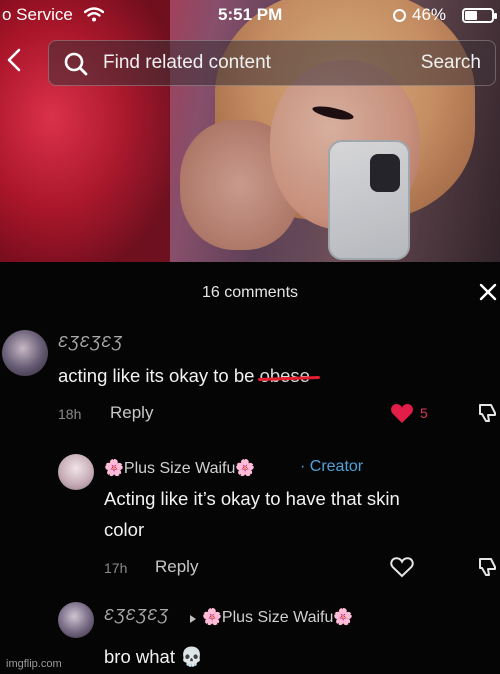 This screenshot has width=500, height=674. I want to click on comment-text: Acting like it’s okay to have that skin, so click(252, 498).